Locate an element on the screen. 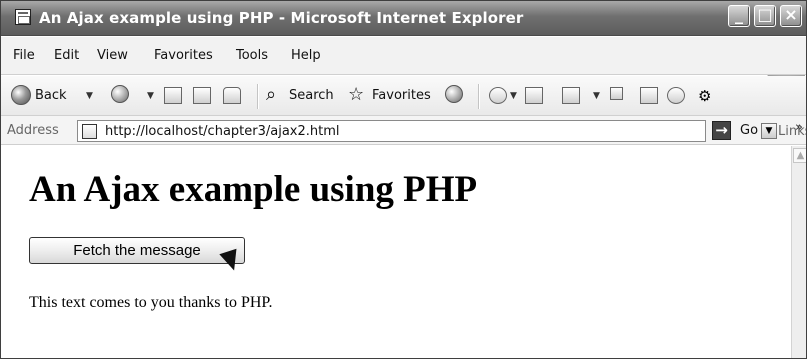 The width and height of the screenshot is (807, 359). refresh-icon is located at coordinates (202, 95).